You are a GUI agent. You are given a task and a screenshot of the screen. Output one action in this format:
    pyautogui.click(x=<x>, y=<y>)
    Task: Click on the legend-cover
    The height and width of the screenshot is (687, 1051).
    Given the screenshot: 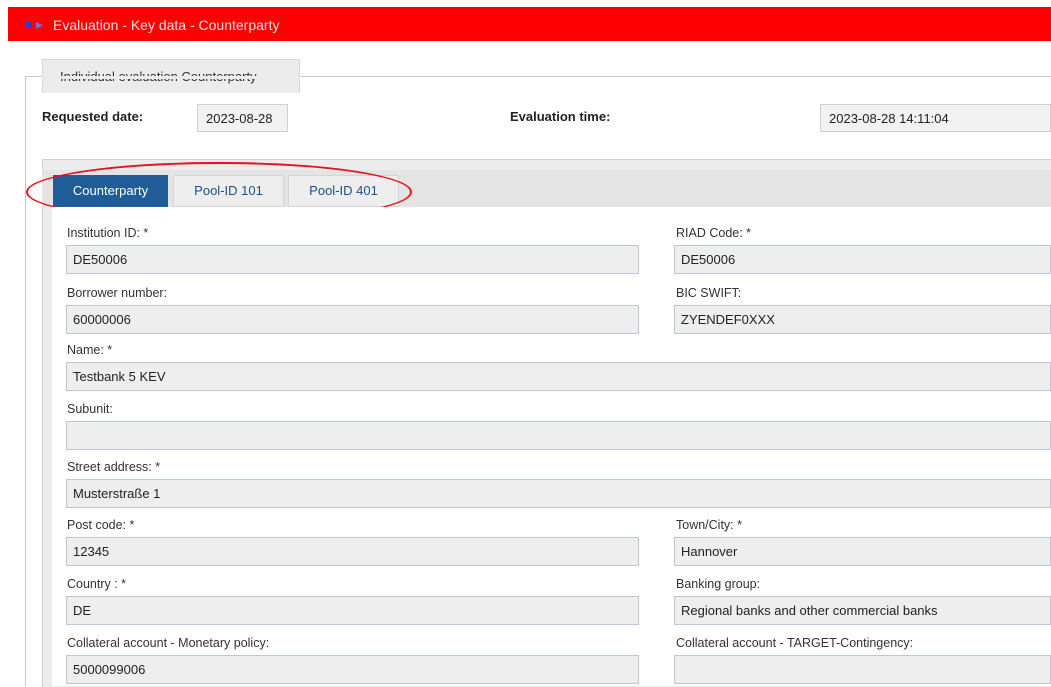 What is the action you would take?
    pyautogui.click(x=171, y=77)
    